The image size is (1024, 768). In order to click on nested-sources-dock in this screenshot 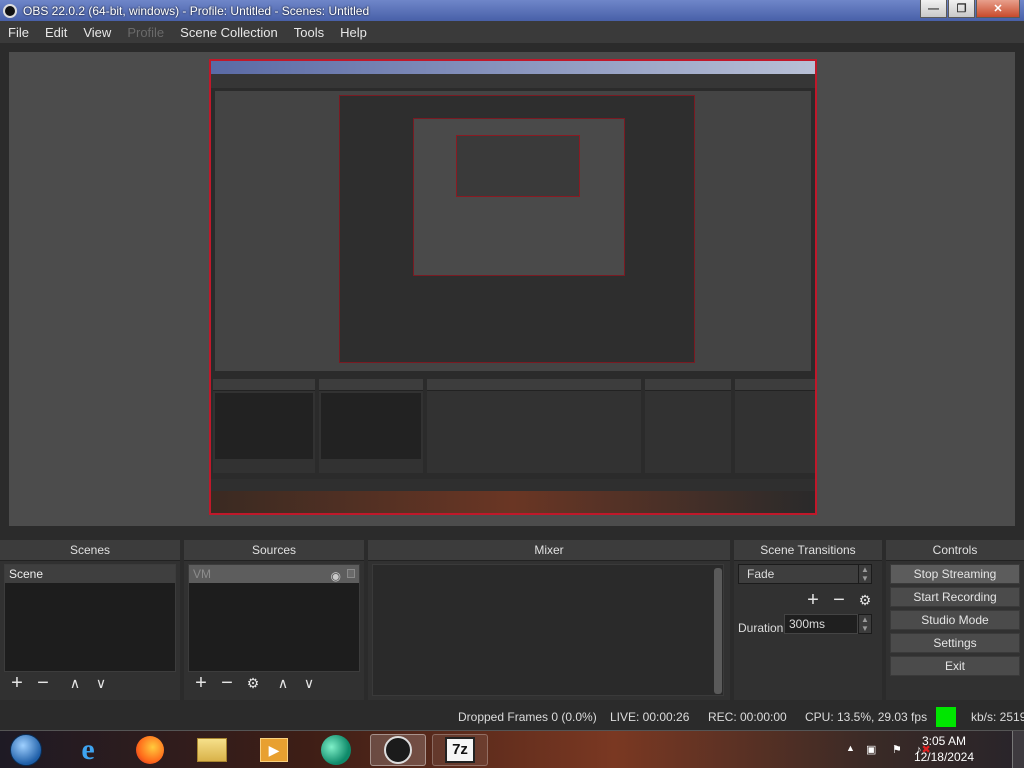, I will do `click(371, 426)`.